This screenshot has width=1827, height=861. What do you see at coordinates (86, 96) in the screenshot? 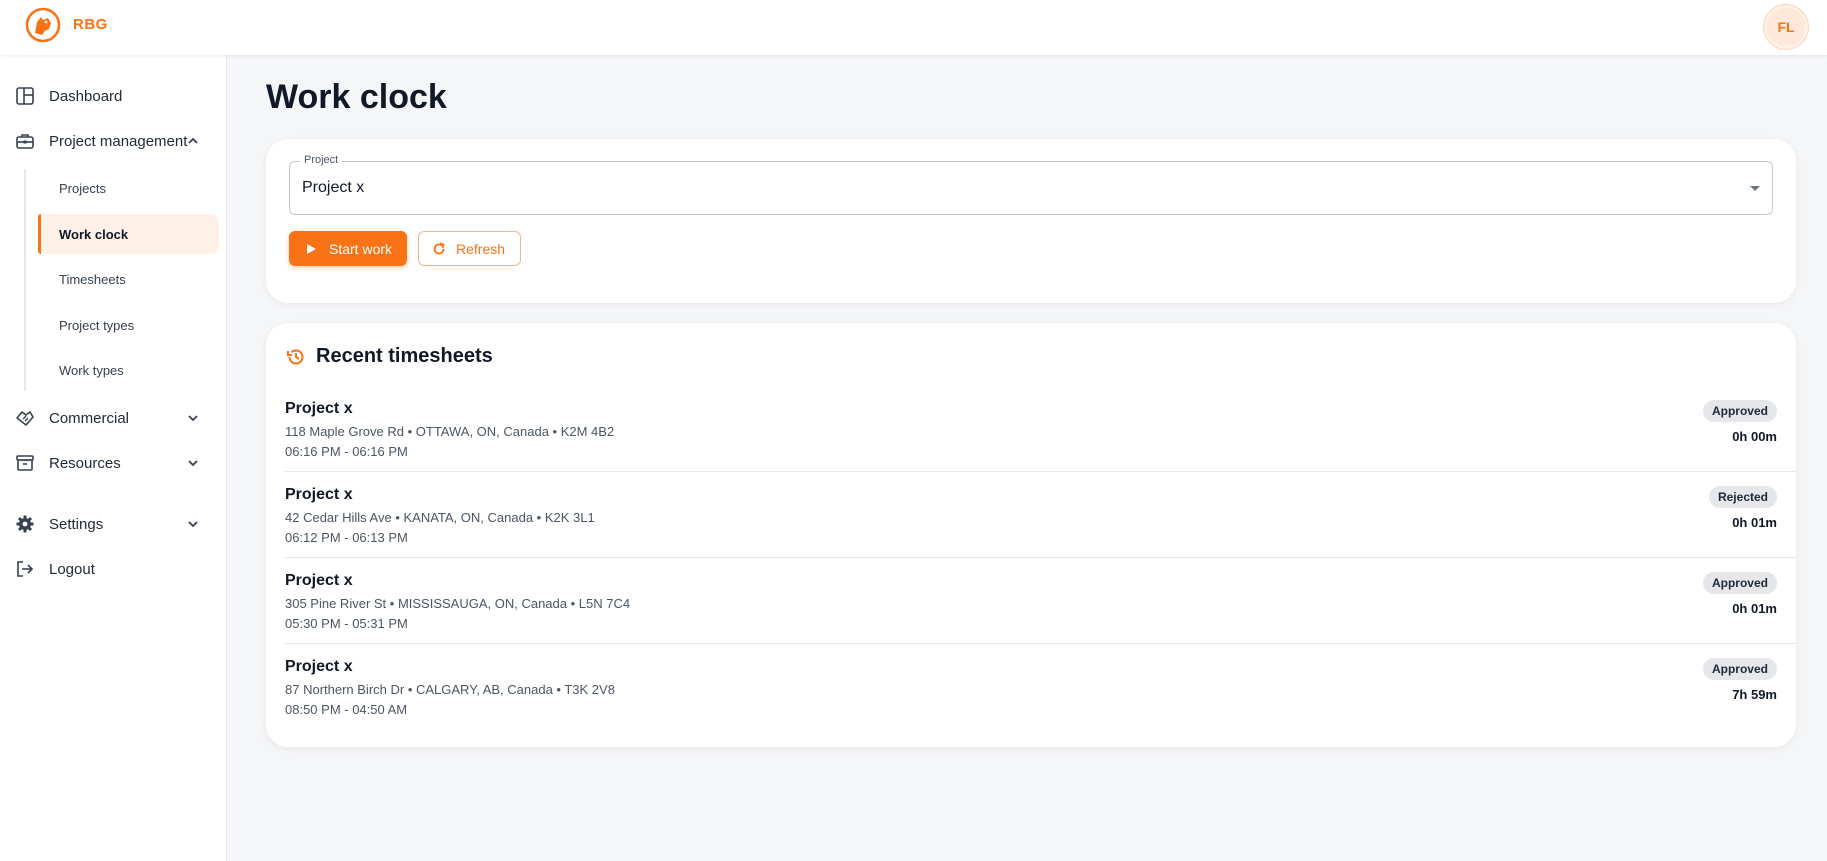
I see `sidebar-item-label: Dashboard` at bounding box center [86, 96].